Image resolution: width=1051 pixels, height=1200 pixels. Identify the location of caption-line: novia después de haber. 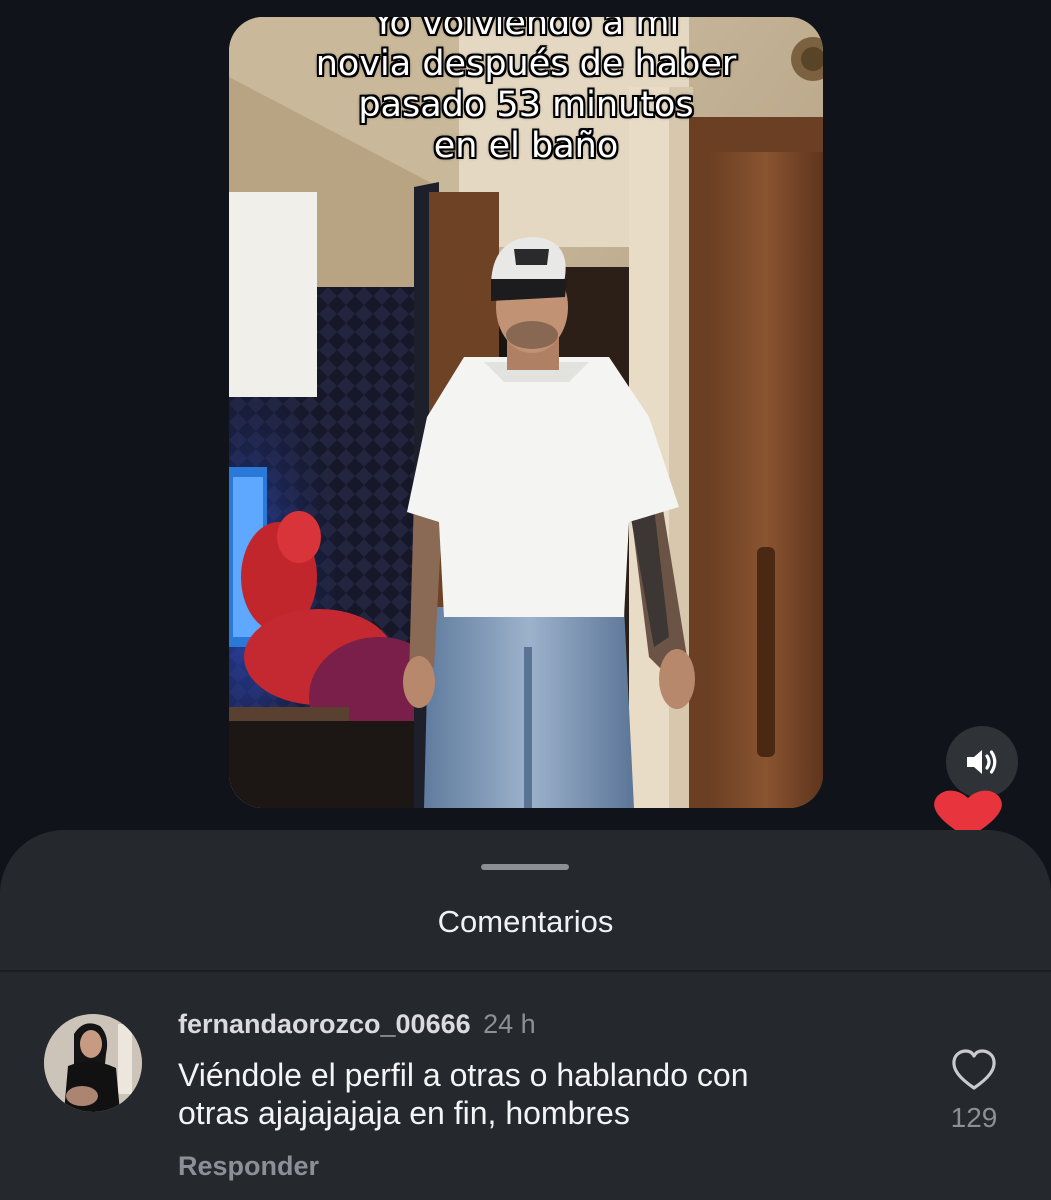
(526, 64).